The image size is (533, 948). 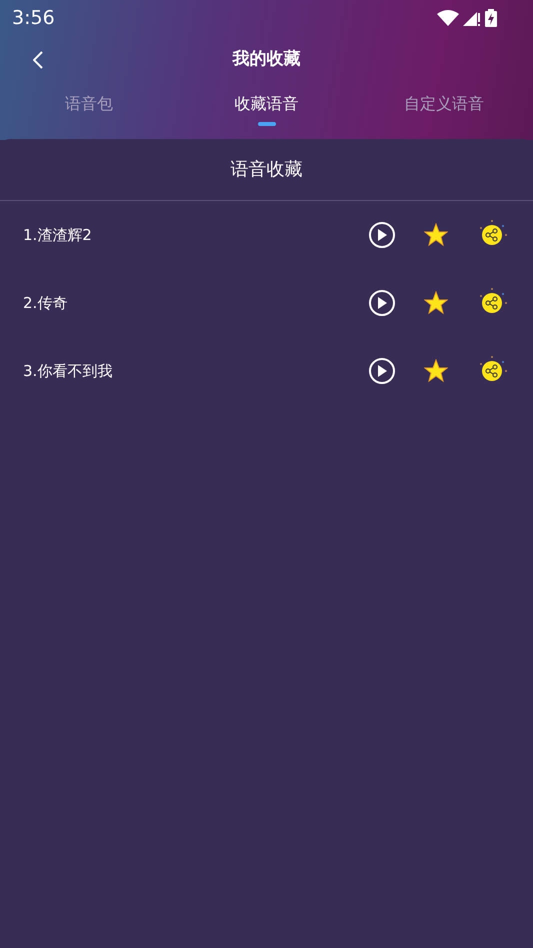 What do you see at coordinates (58, 235) in the screenshot?
I see `voice-title: 1.渣渣辉2` at bounding box center [58, 235].